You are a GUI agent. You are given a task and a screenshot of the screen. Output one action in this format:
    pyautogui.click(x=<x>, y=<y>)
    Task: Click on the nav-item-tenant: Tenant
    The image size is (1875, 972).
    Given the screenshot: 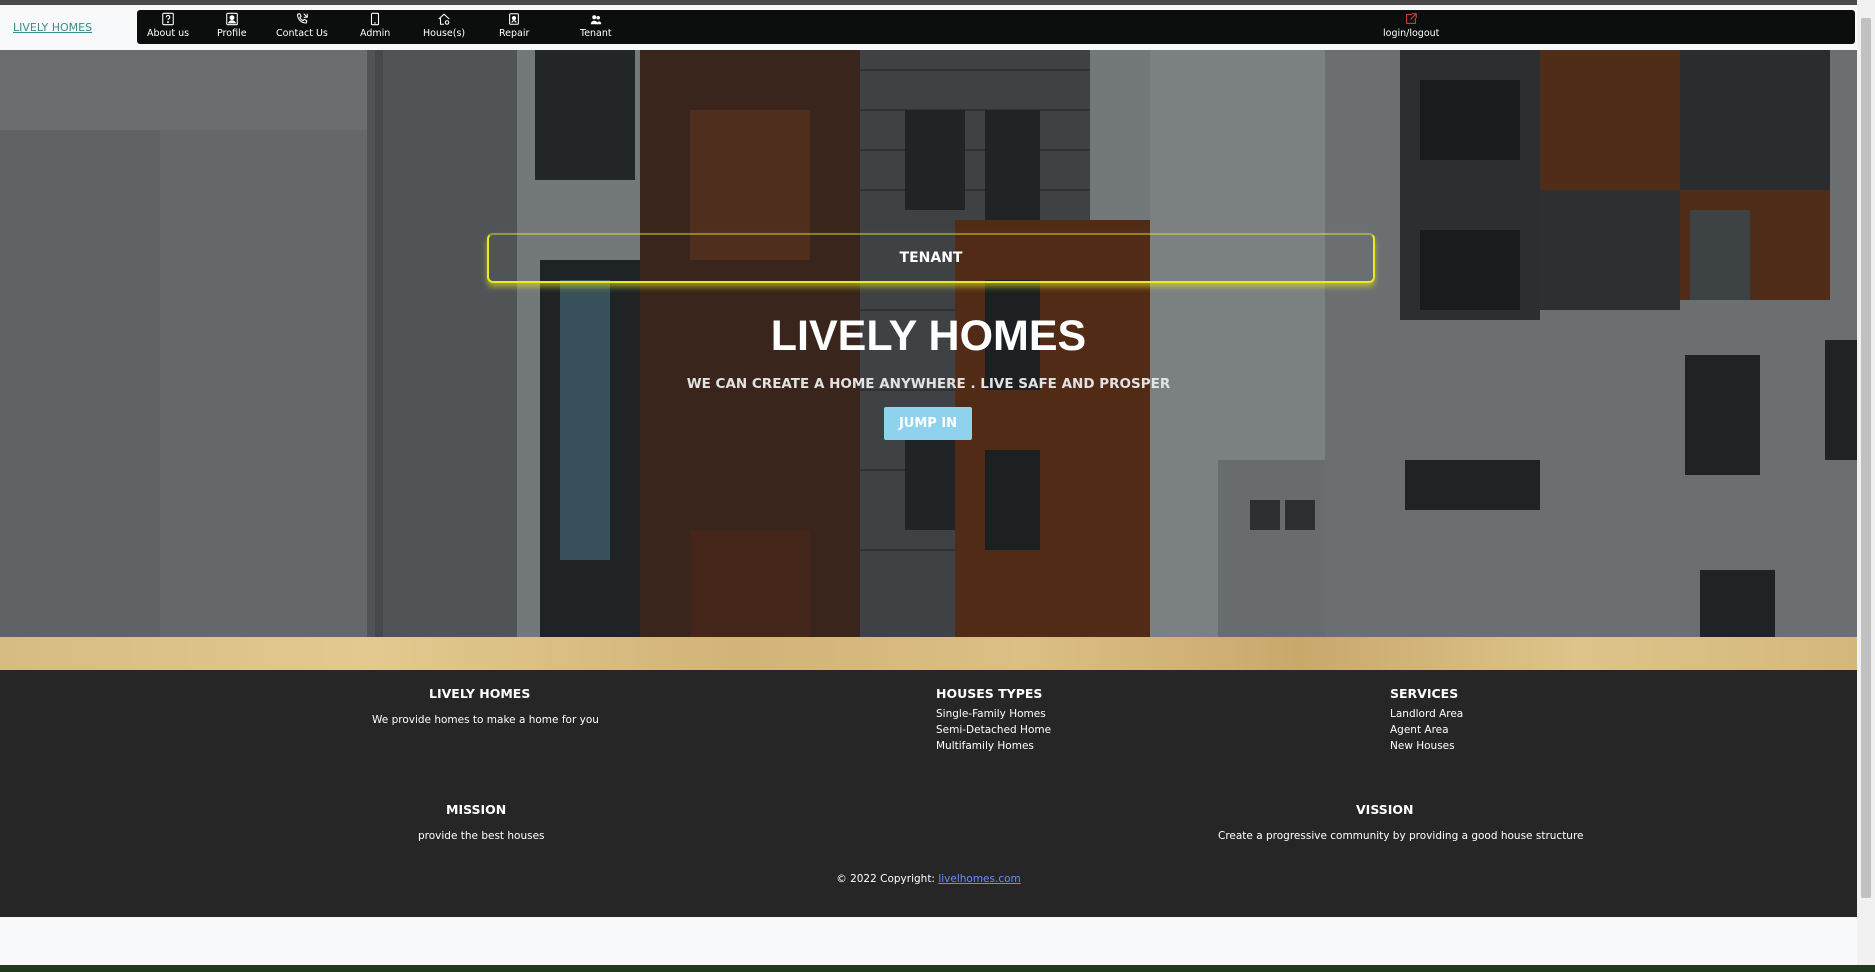 What is the action you would take?
    pyautogui.click(x=596, y=25)
    